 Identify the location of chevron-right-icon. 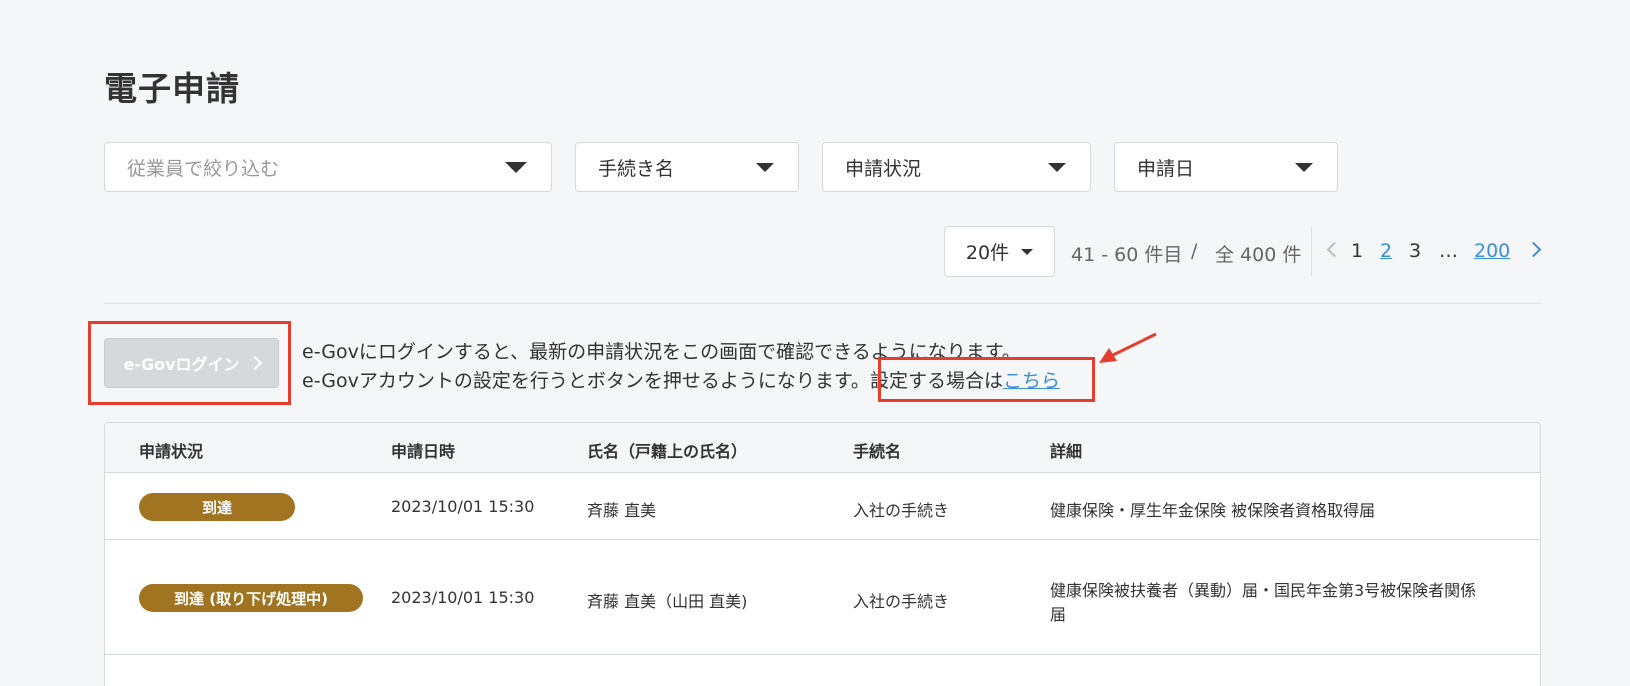
(254, 363).